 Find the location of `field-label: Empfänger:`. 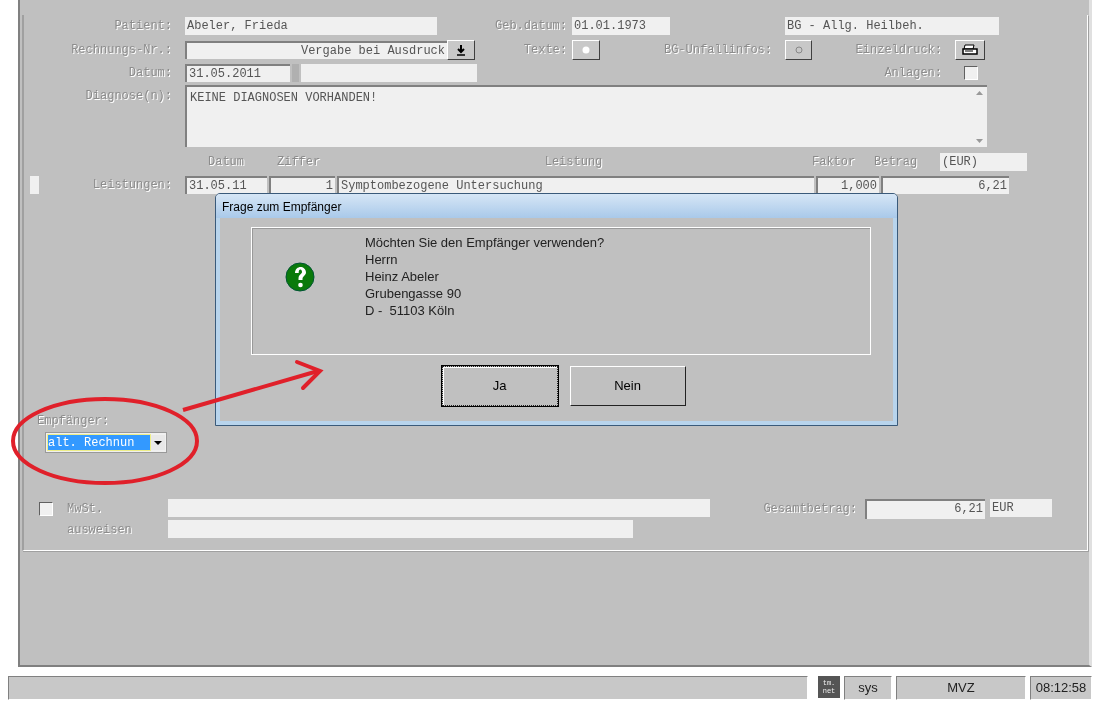

field-label: Empfänger: is located at coordinates (73, 421).